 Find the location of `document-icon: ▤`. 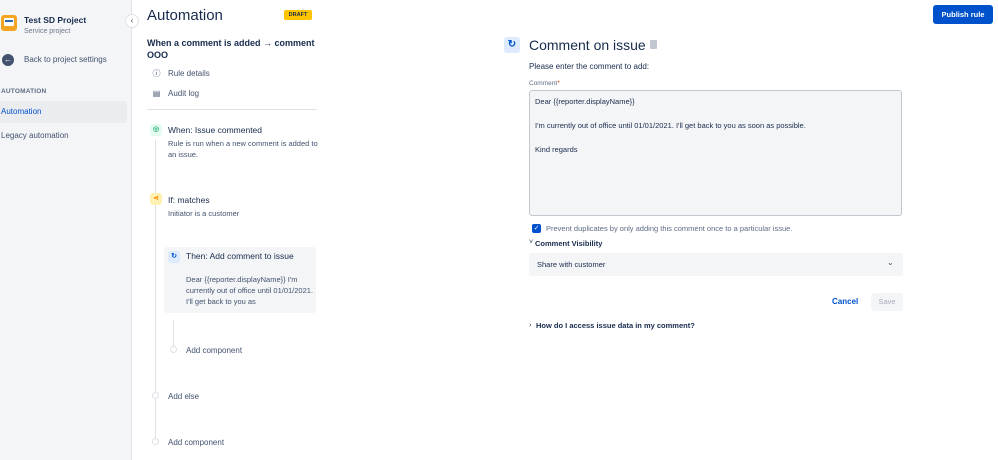

document-icon: ▤ is located at coordinates (156, 93).